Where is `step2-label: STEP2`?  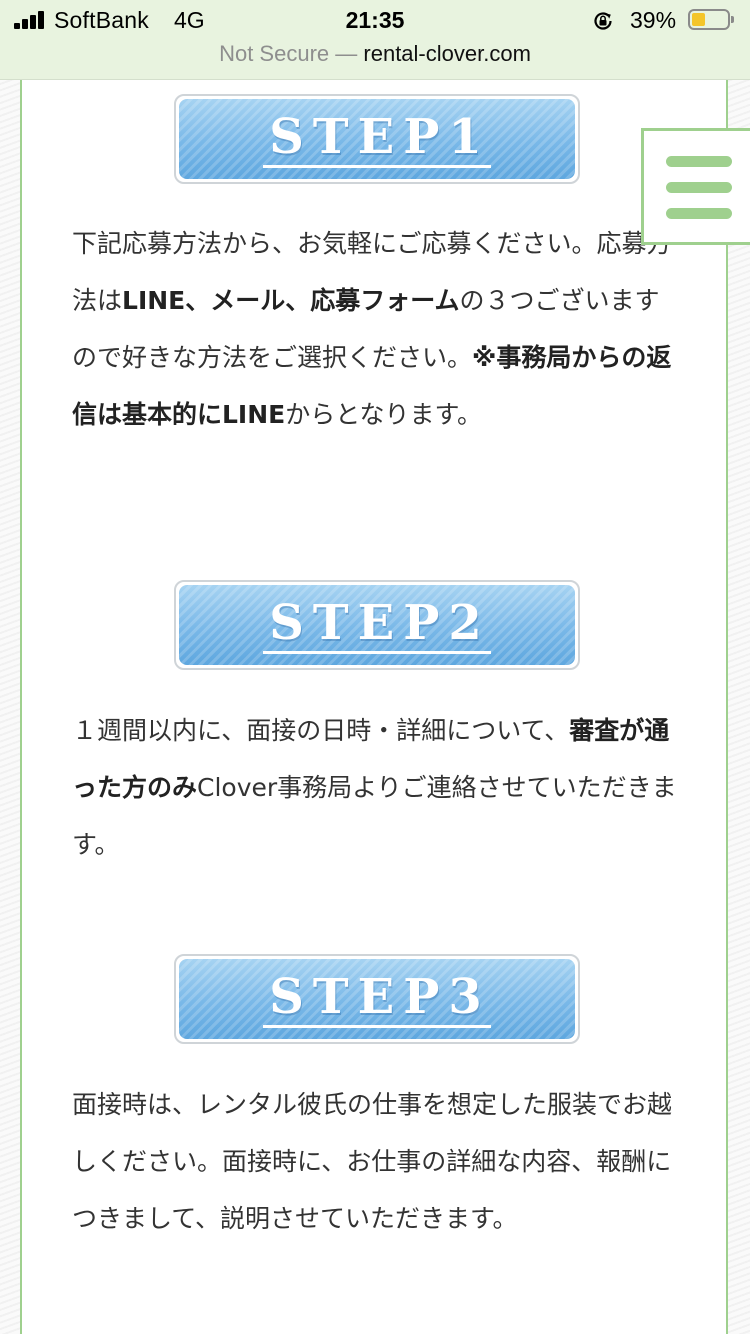
step2-label: STEP2 is located at coordinates (377, 625).